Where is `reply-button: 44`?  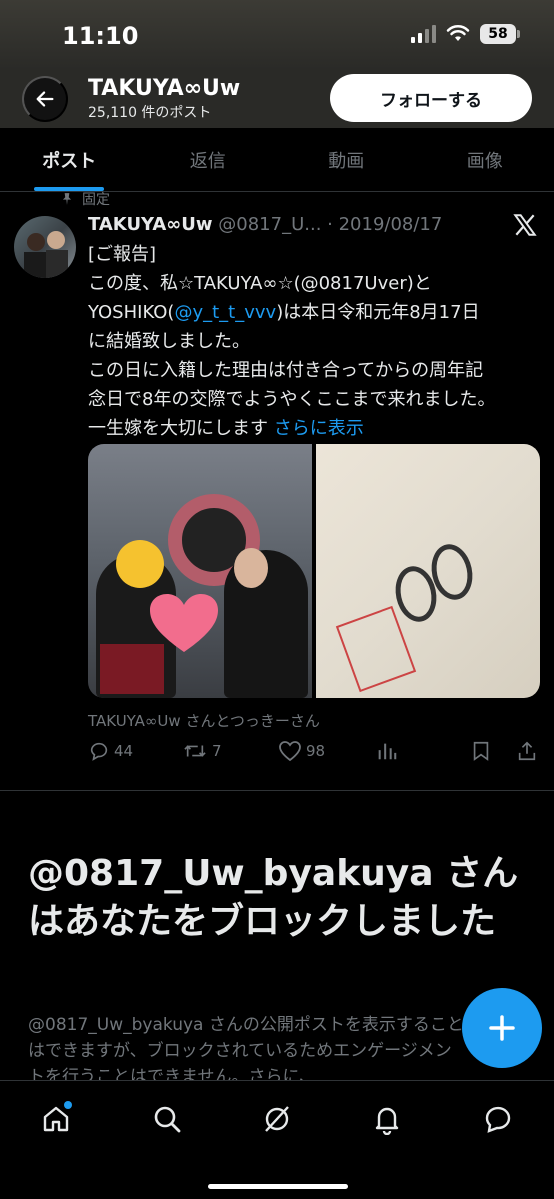 reply-button: 44 is located at coordinates (110, 751).